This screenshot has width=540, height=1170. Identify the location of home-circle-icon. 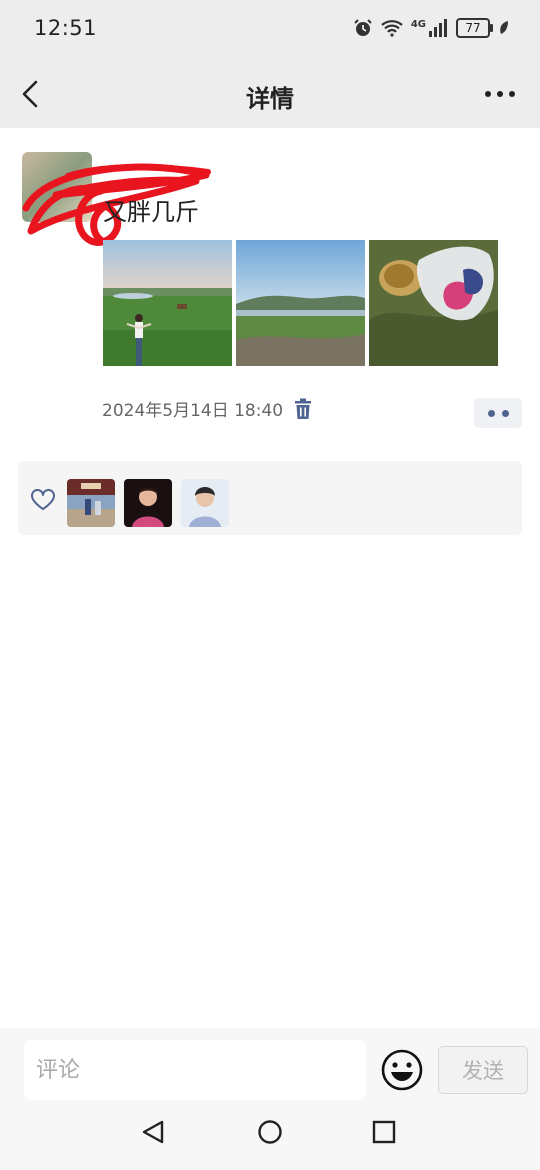
(270, 1132).